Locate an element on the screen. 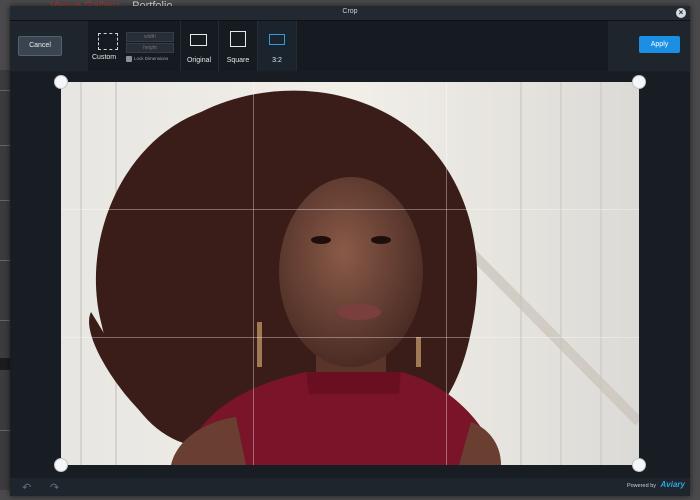 The image size is (700, 500). dialog-title: Crop is located at coordinates (350, 11).